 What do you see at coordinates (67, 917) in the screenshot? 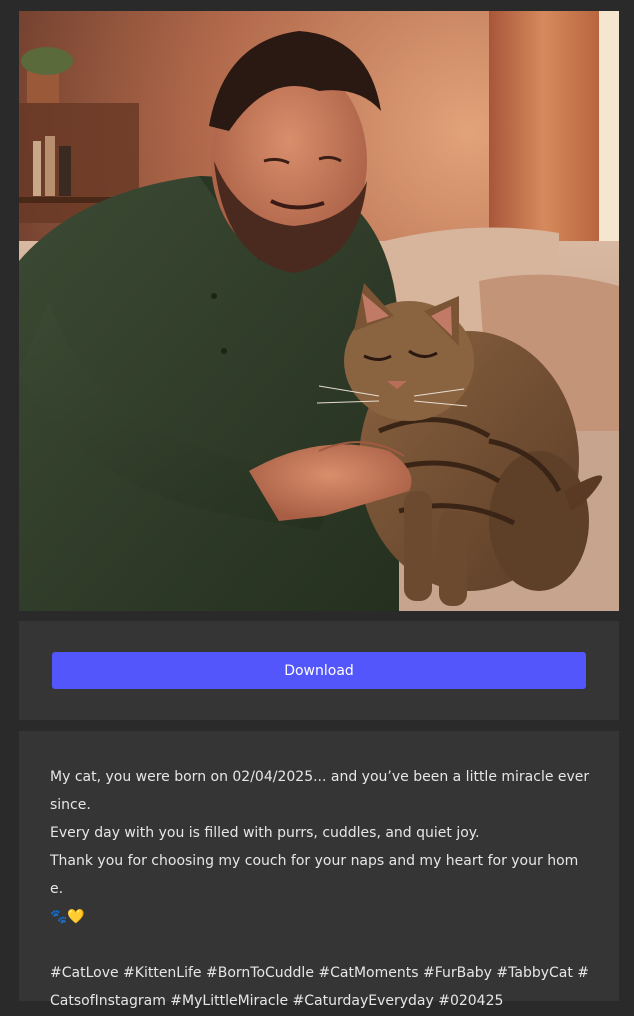
I see `caption-emoji: 🐾💛` at bounding box center [67, 917].